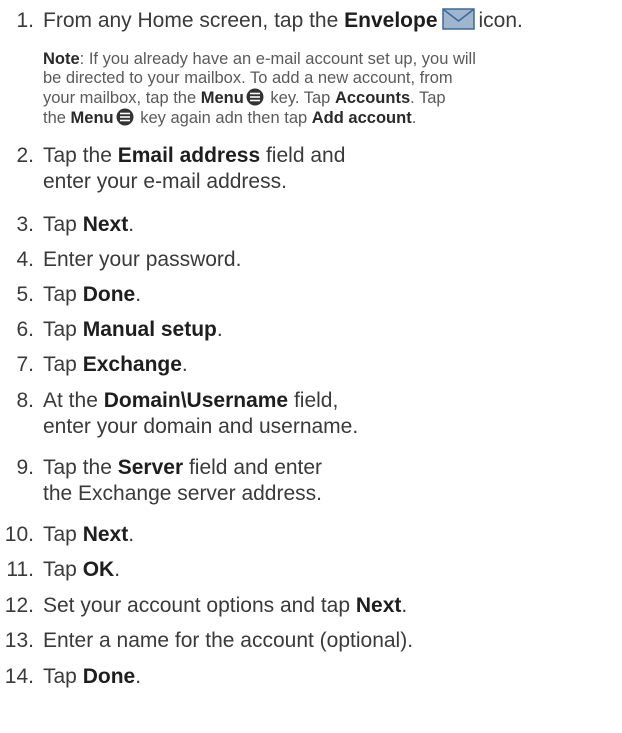 The image size is (622, 733). What do you see at coordinates (73, 400) in the screenshot?
I see `text-run: At the` at bounding box center [73, 400].